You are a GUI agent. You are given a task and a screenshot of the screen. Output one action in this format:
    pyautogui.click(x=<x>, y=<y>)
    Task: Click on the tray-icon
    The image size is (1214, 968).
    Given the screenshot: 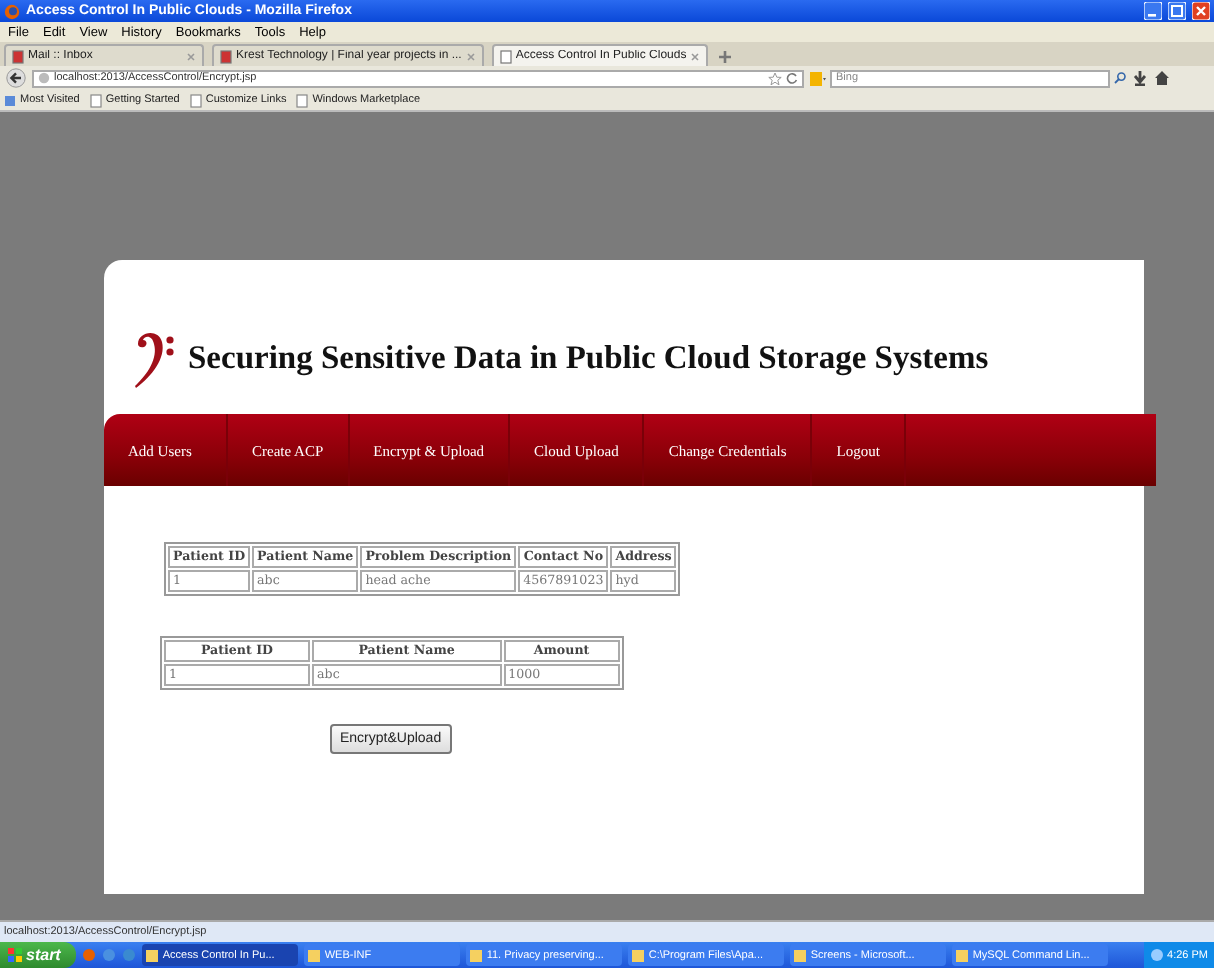 What is the action you would take?
    pyautogui.click(x=1156, y=955)
    